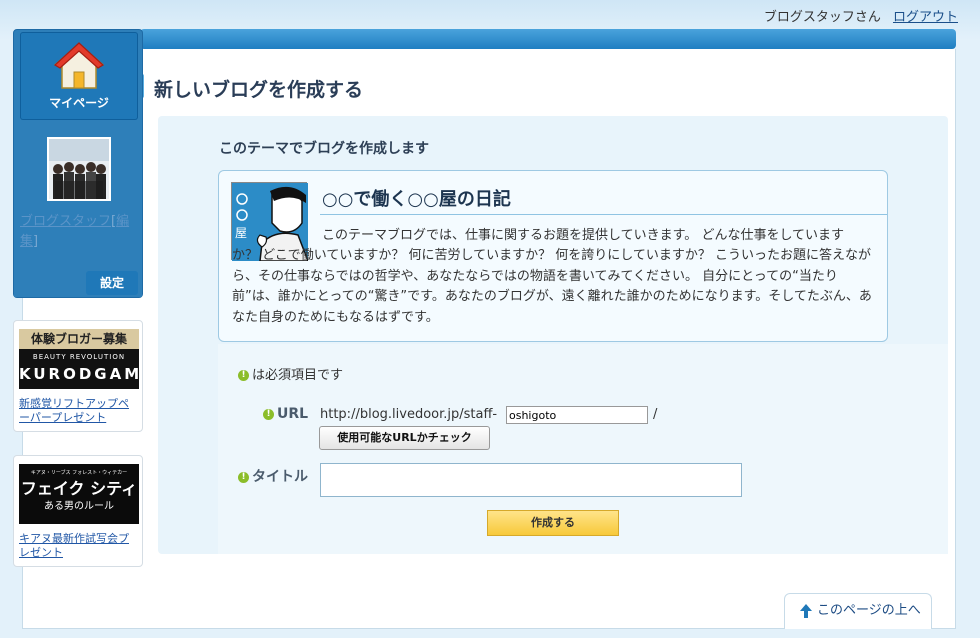  What do you see at coordinates (79, 473) in the screenshot?
I see `banner-small-text: キアヌ・リーブス フォレスト・ウィテカー` at bounding box center [79, 473].